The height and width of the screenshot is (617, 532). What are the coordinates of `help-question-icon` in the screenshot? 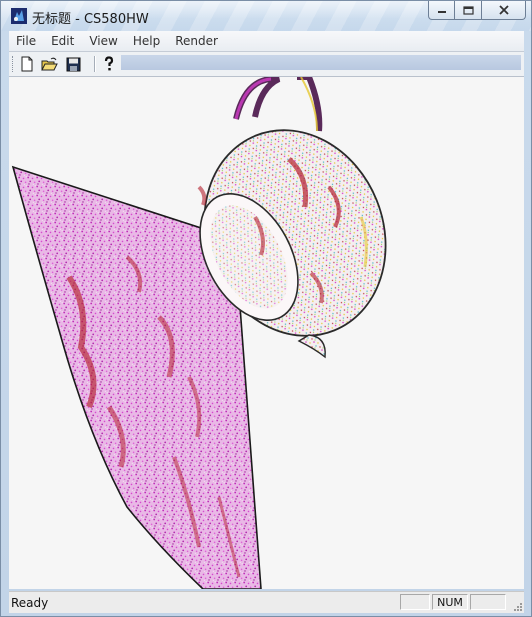 It's located at (109, 63).